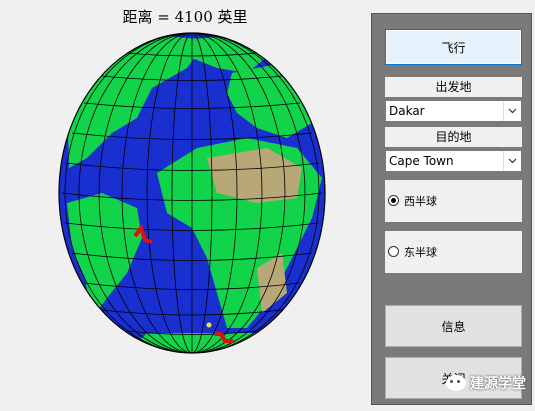 The width and height of the screenshot is (535, 411). What do you see at coordinates (453, 111) in the screenshot?
I see `origin-select: Dakar` at bounding box center [453, 111].